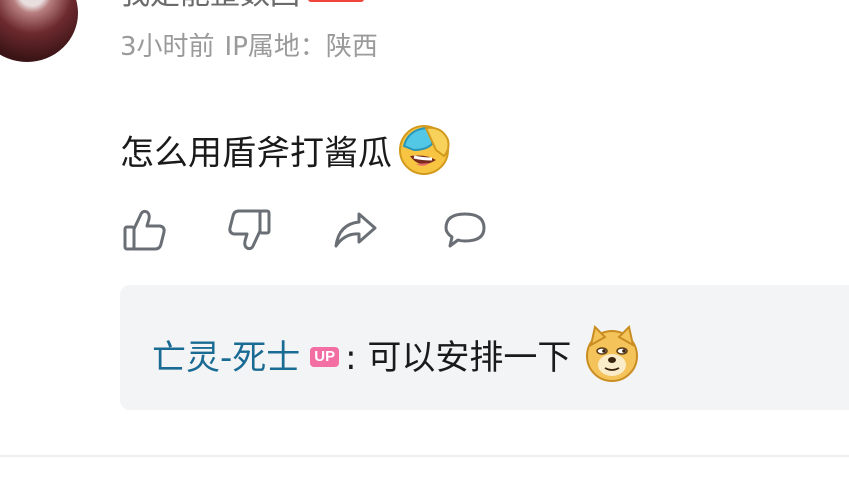 The width and height of the screenshot is (849, 477). I want to click on speech-bubble-icon, so click(465, 230).